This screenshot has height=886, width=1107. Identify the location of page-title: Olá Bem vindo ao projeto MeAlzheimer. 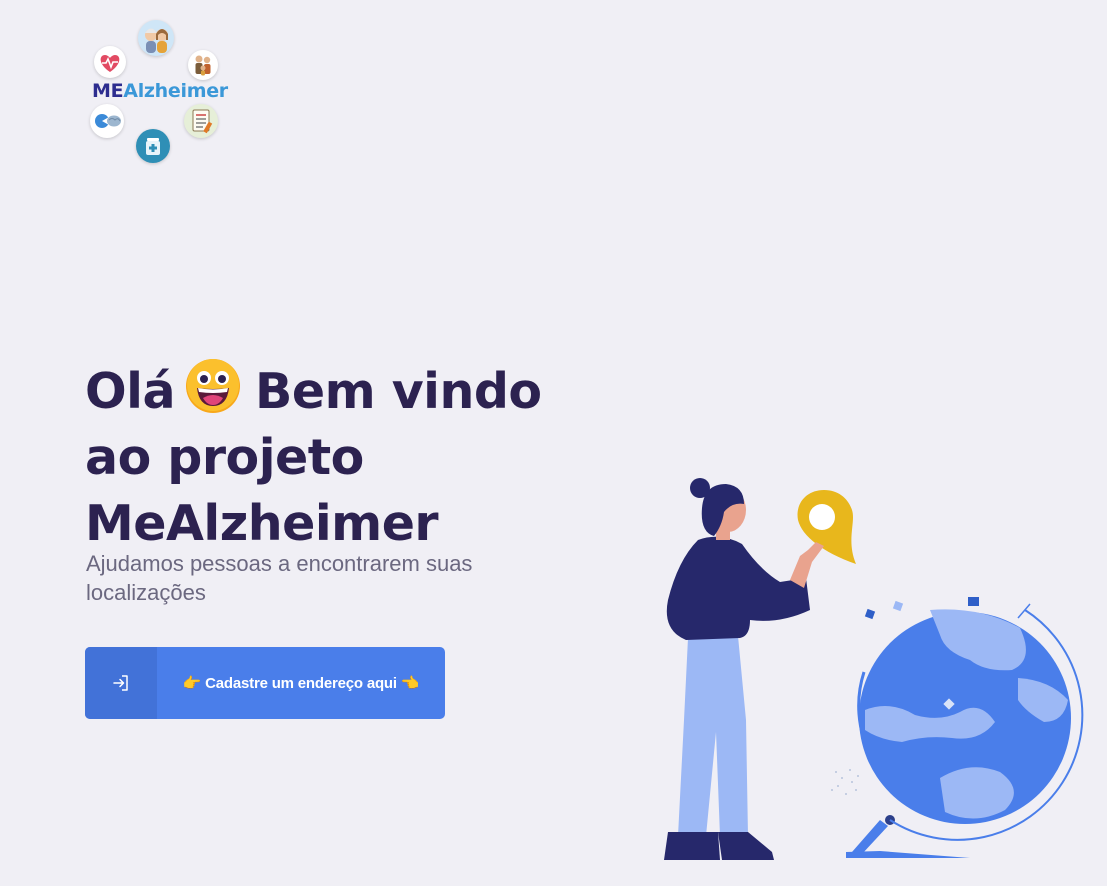
(345, 457).